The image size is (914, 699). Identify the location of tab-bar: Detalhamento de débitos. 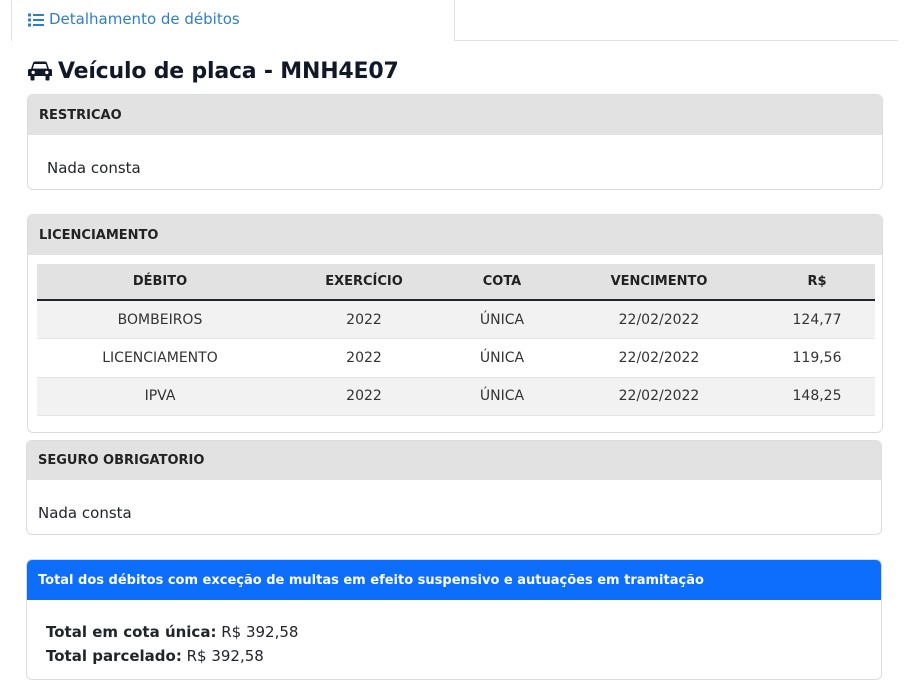
(449, 20).